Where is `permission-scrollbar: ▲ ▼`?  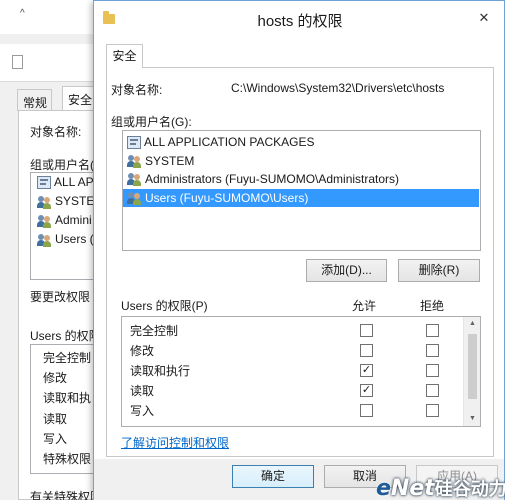 permission-scrollbar: ▲ ▼ is located at coordinates (471, 371).